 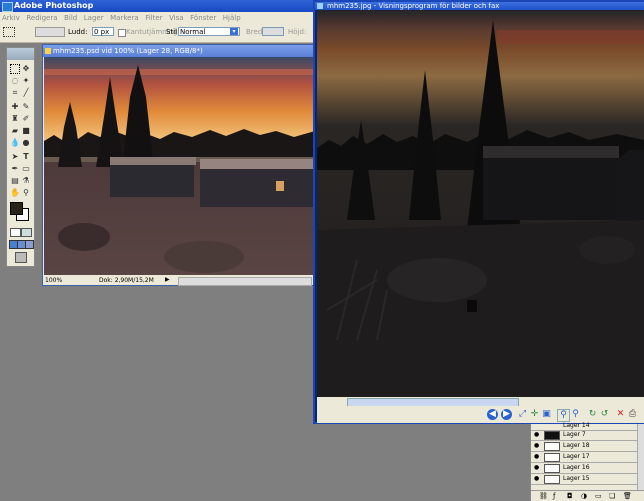 What do you see at coordinates (209, 31) in the screenshot?
I see `style-select: Normal ▾` at bounding box center [209, 31].